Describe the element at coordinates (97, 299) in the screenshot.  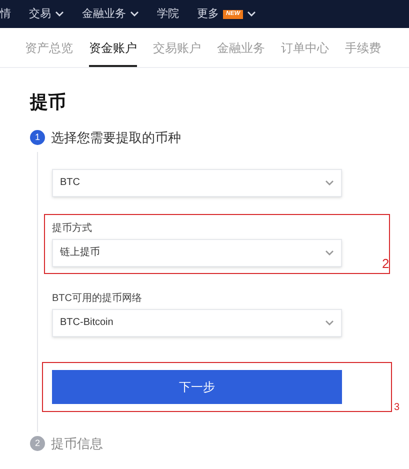
I see `field-label: BTC可用的提币网络` at that location.